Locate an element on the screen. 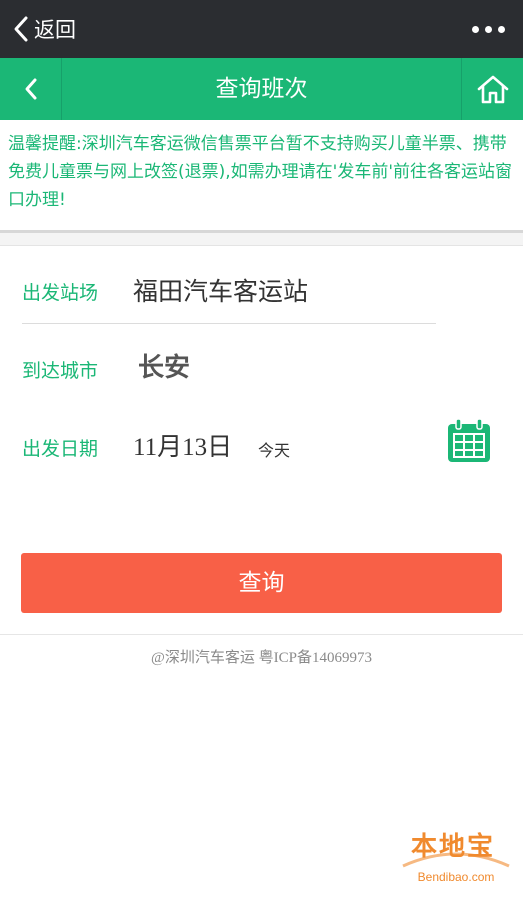  departure-date-label: 出发日期 is located at coordinates (60, 449).